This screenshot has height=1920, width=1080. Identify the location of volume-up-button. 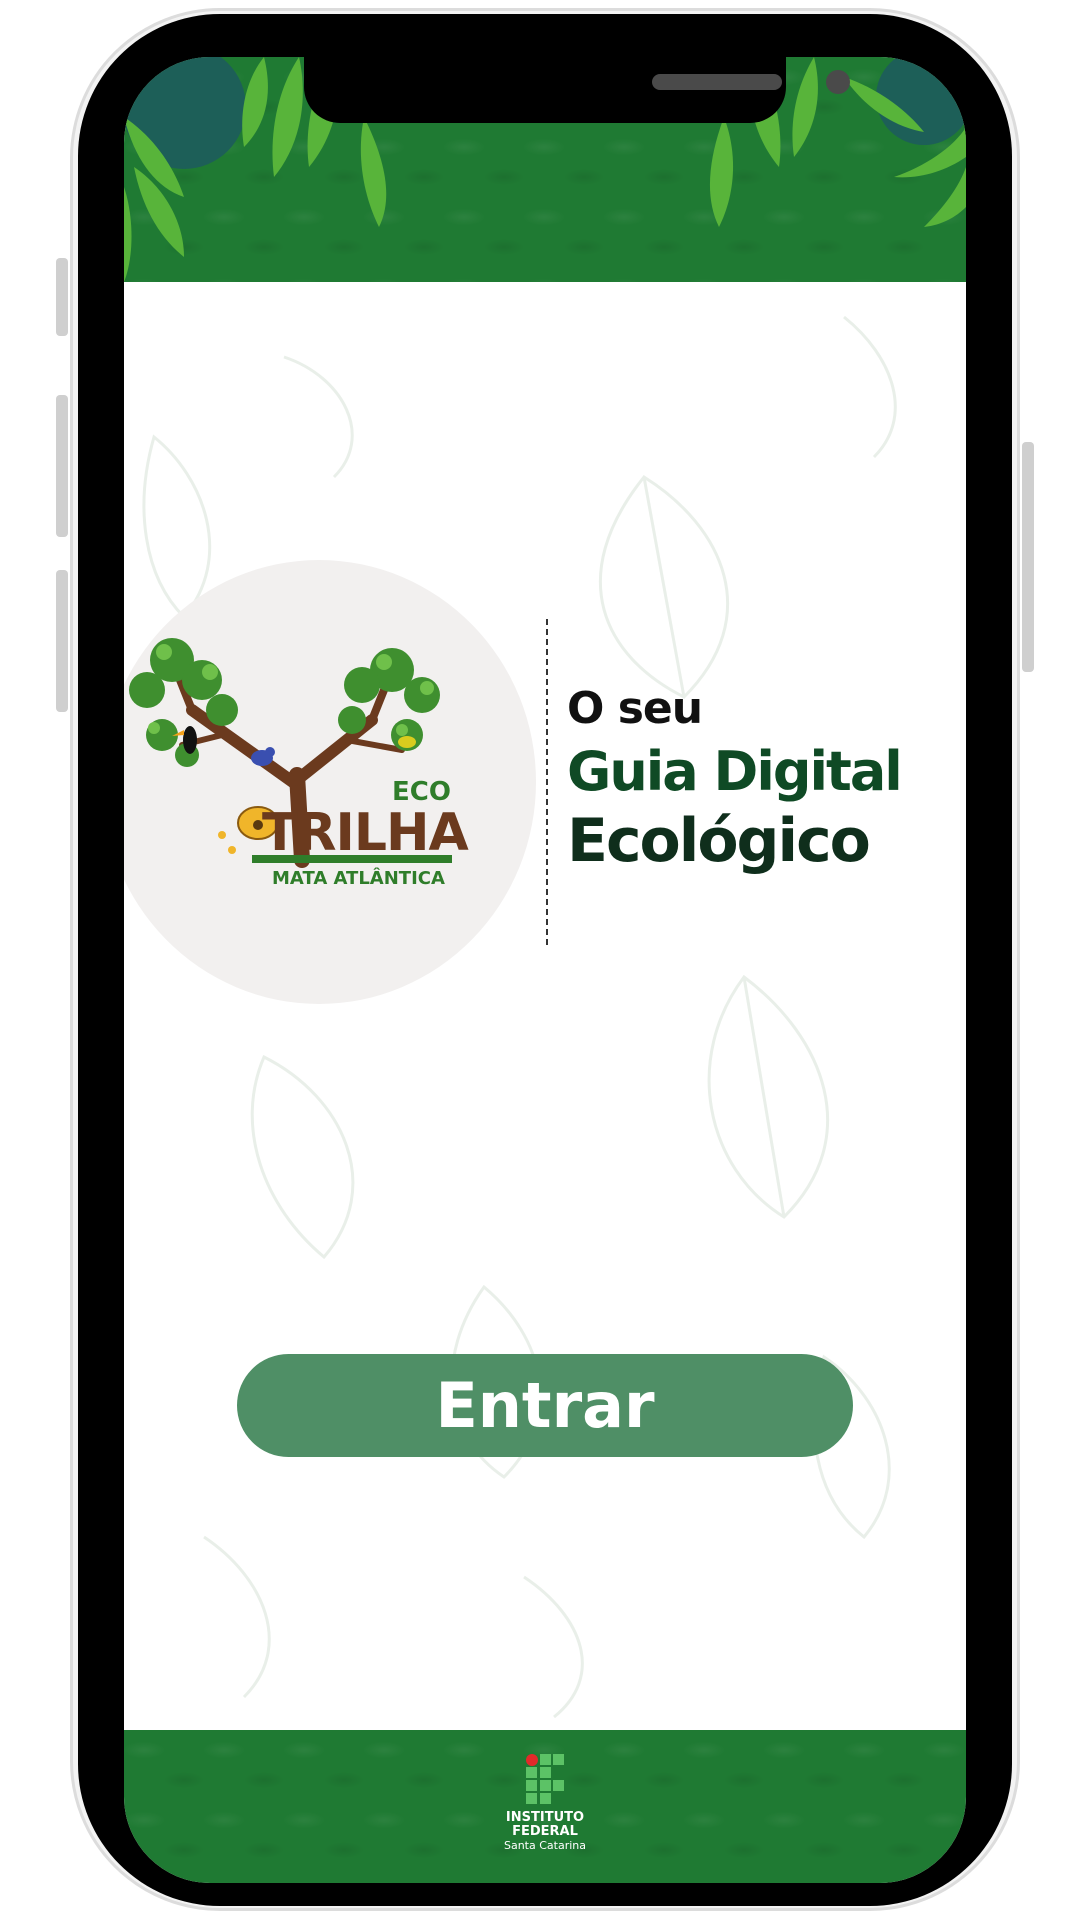
(62, 466).